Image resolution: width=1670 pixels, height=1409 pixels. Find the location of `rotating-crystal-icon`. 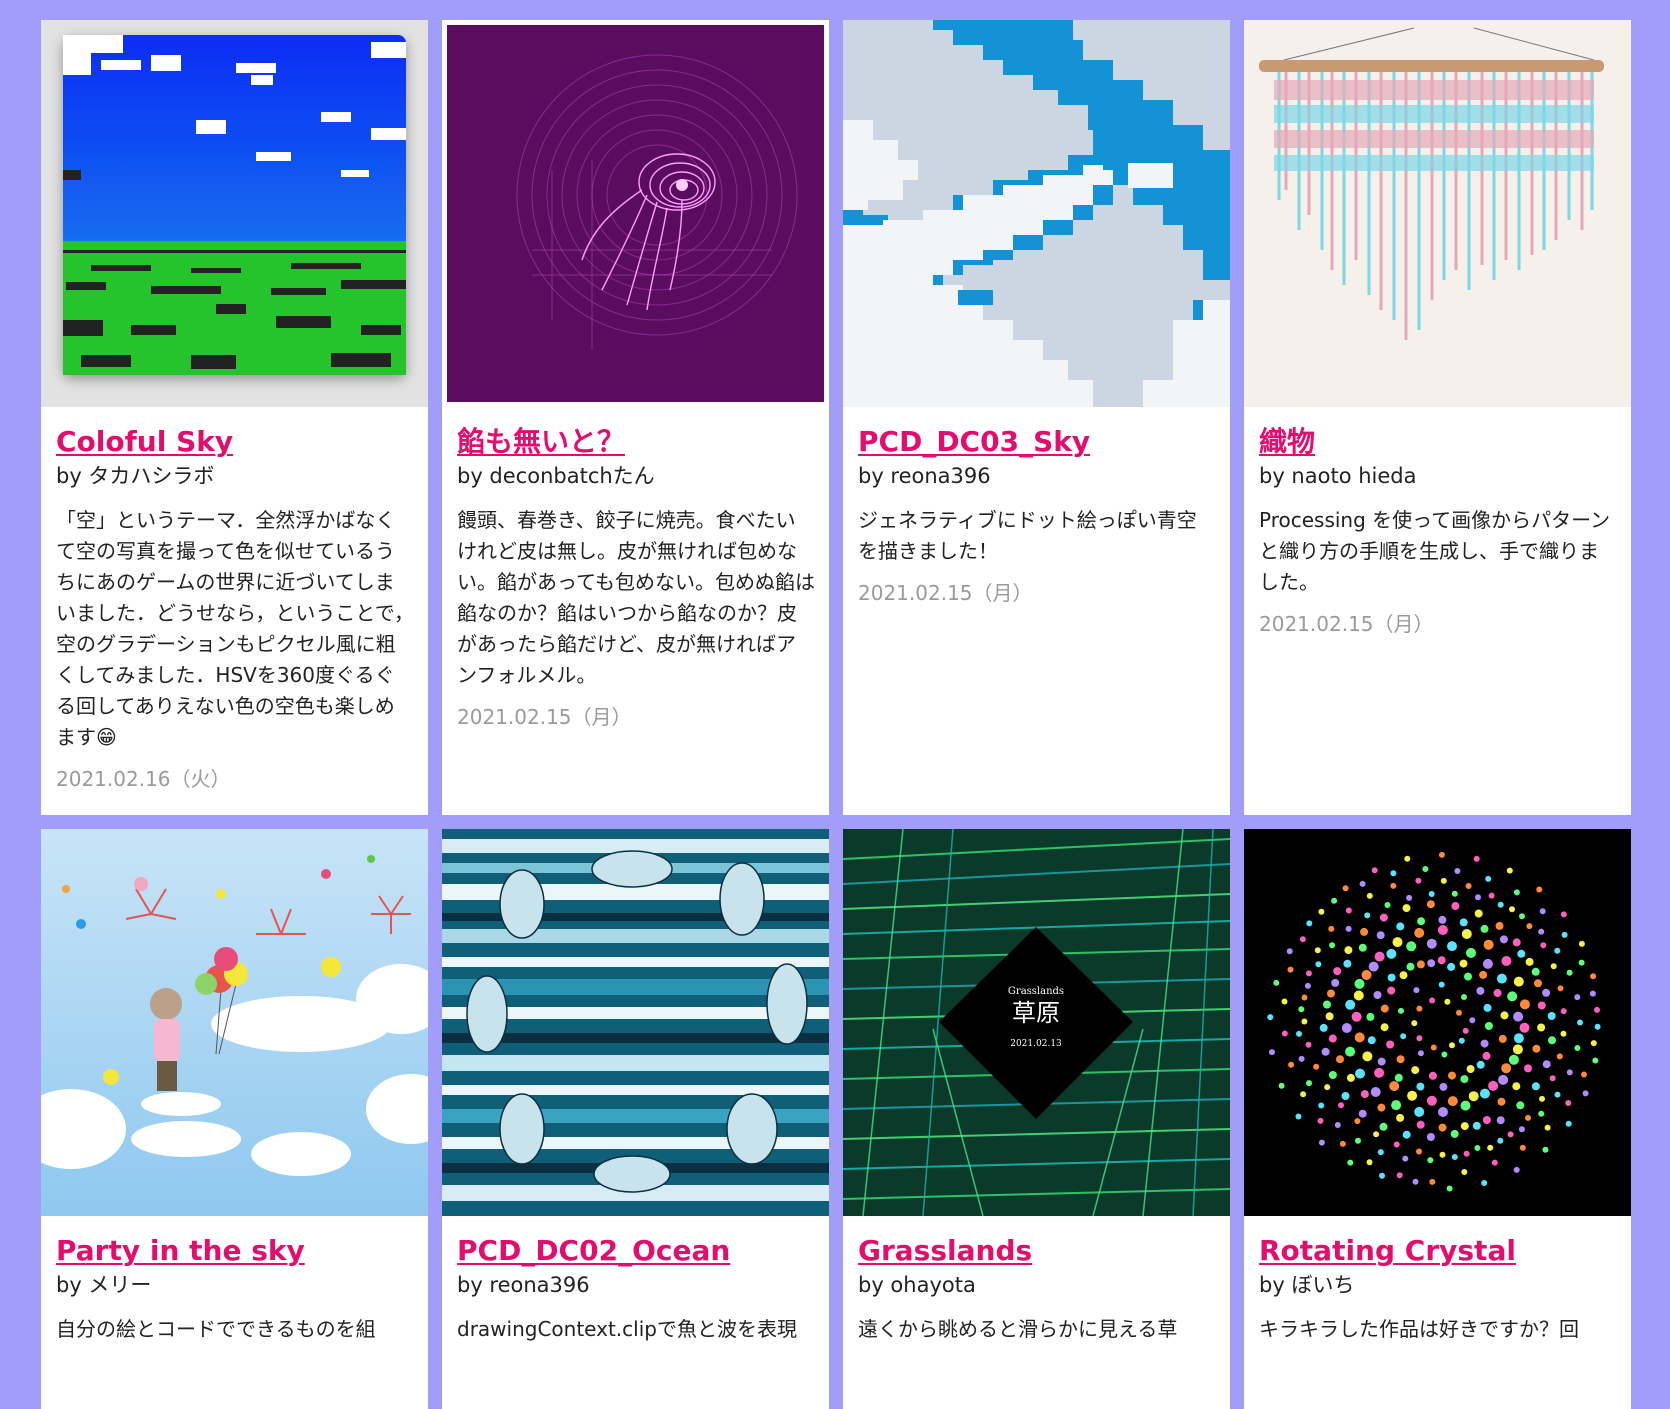

rotating-crystal-icon is located at coordinates (1437, 1022).